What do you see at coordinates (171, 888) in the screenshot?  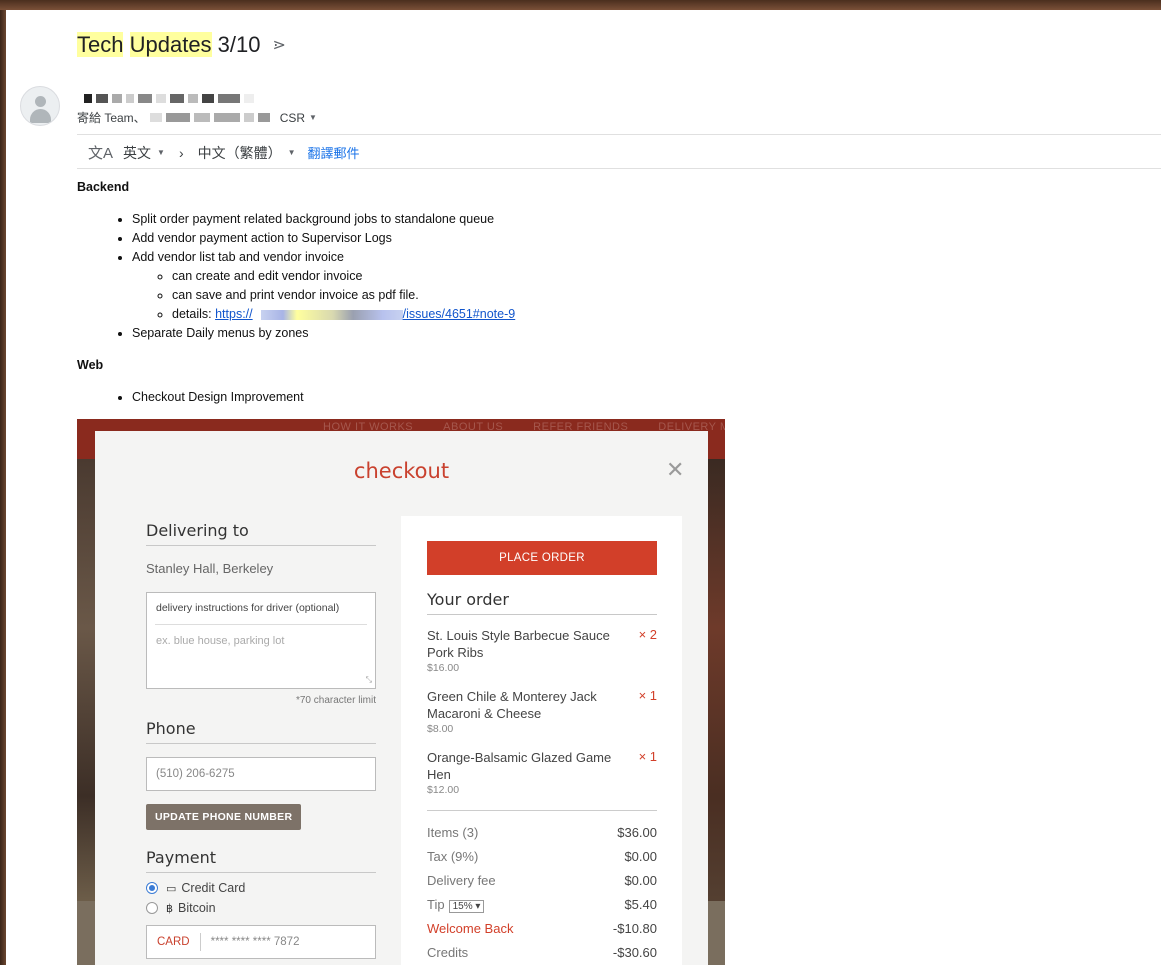 I see `credit-card-icon: ▭` at bounding box center [171, 888].